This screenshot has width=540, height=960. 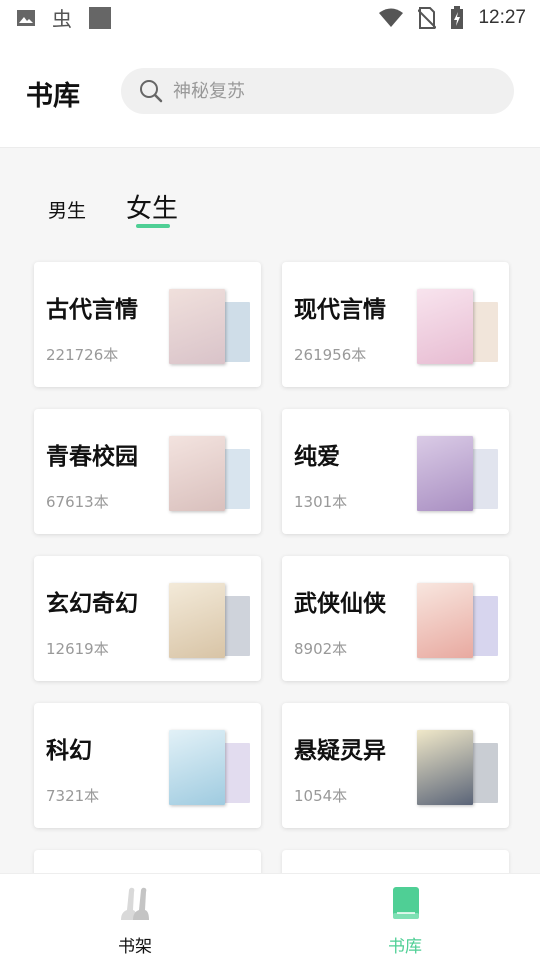 What do you see at coordinates (73, 796) in the screenshot?
I see `category-count: 7321本` at bounding box center [73, 796].